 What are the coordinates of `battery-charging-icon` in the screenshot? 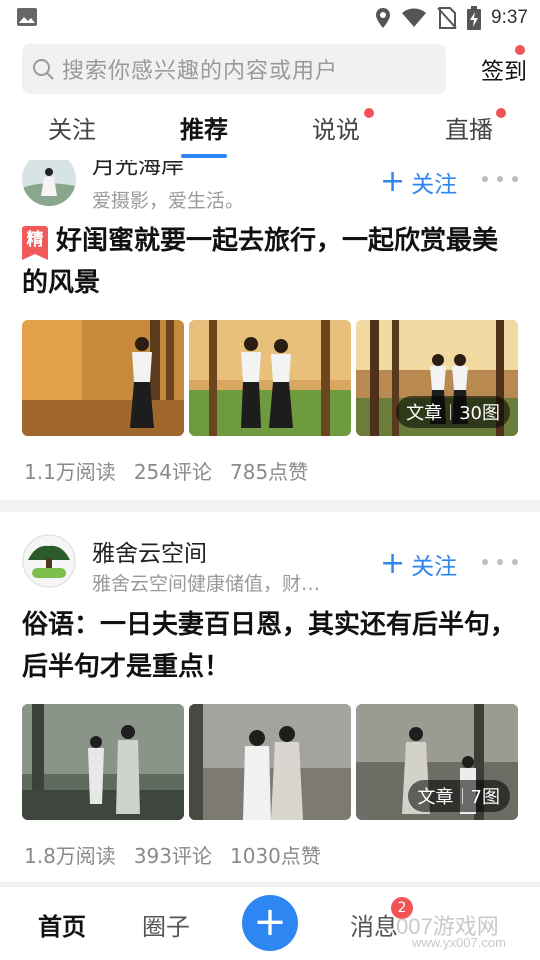 It's located at (474, 18).